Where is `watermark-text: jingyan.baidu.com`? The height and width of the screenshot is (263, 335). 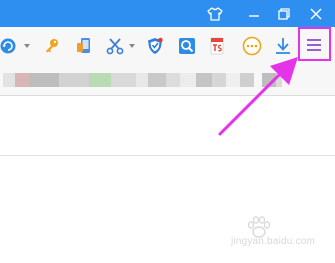
watermark-text: jingyan.baidu.com is located at coordinates (272, 241).